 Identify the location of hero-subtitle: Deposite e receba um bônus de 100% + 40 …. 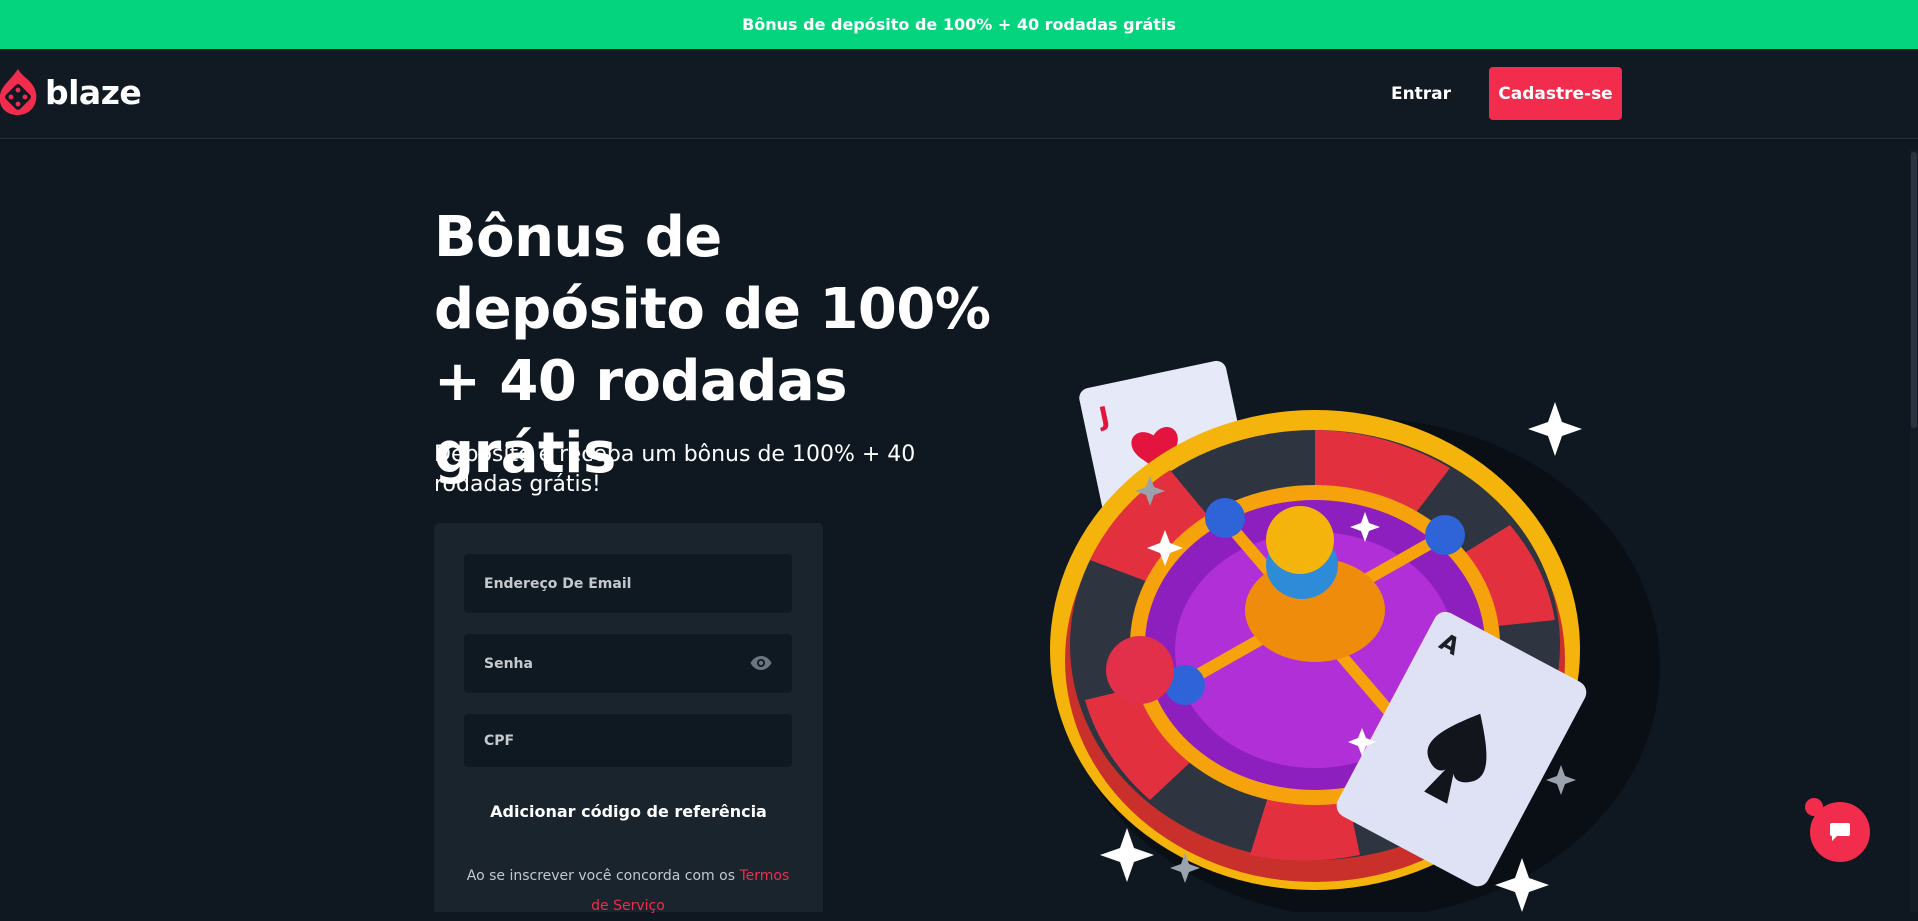
(675, 469).